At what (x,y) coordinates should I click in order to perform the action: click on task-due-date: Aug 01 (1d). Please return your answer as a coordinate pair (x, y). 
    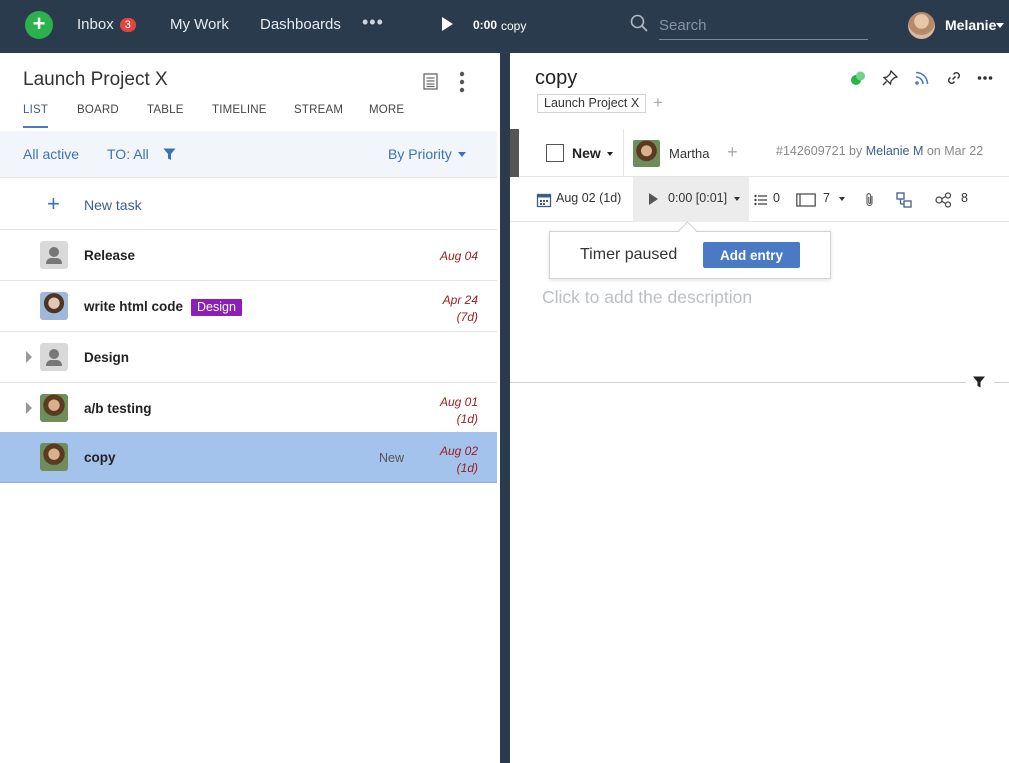
    Looking at the image, I should click on (458, 410).